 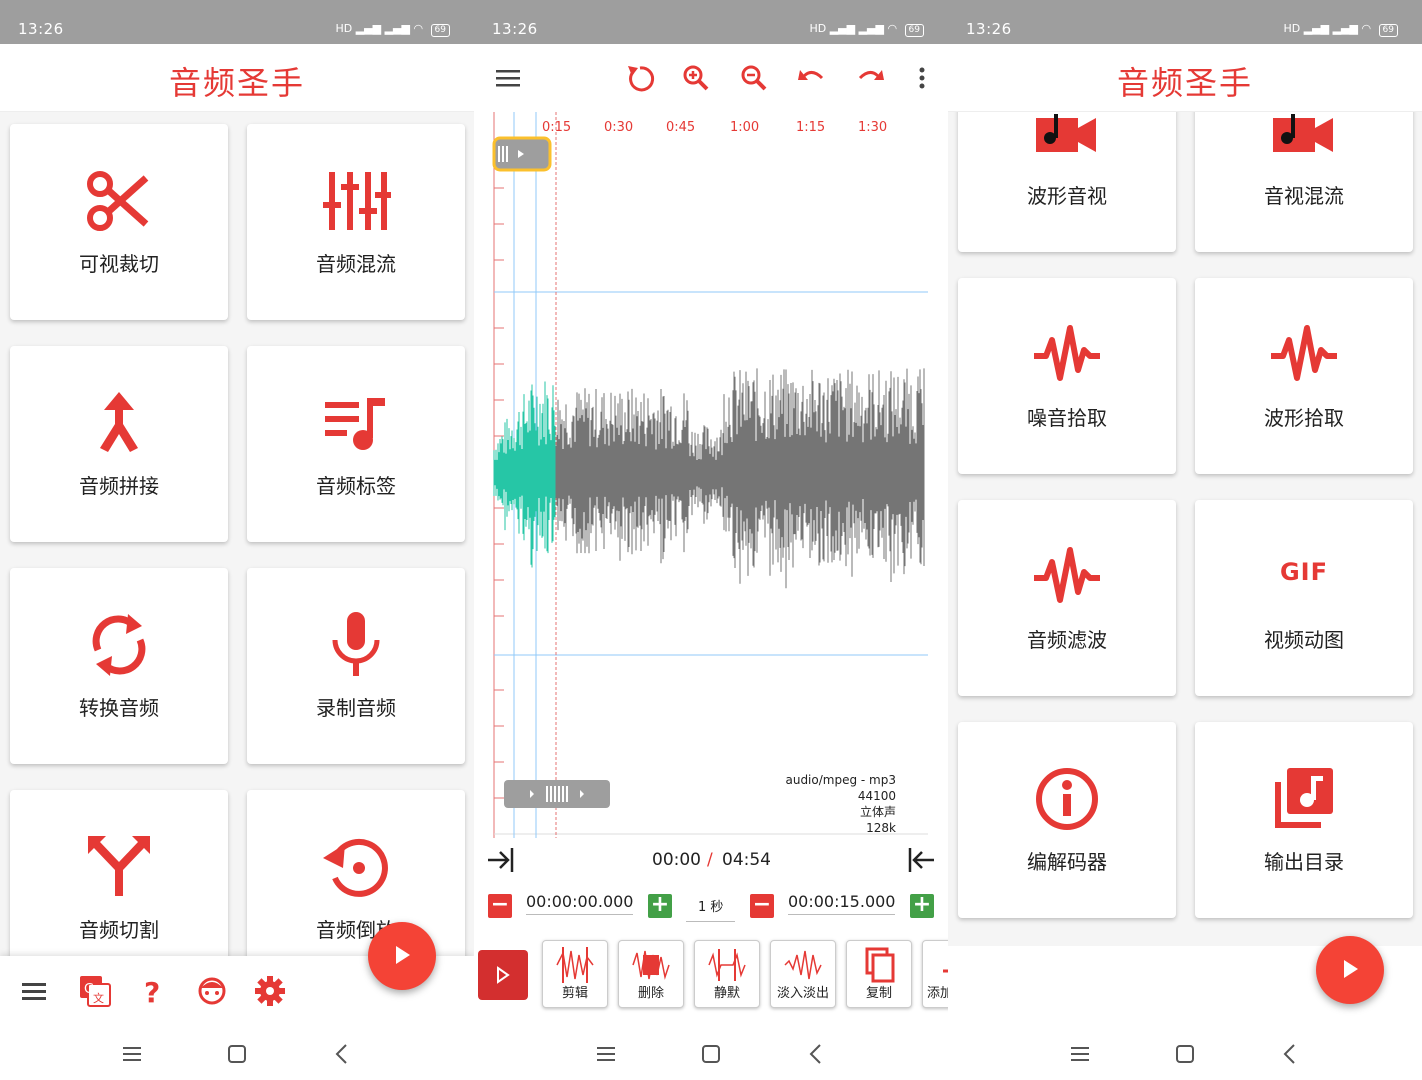 I want to click on music-list-icon, so click(x=355, y=424).